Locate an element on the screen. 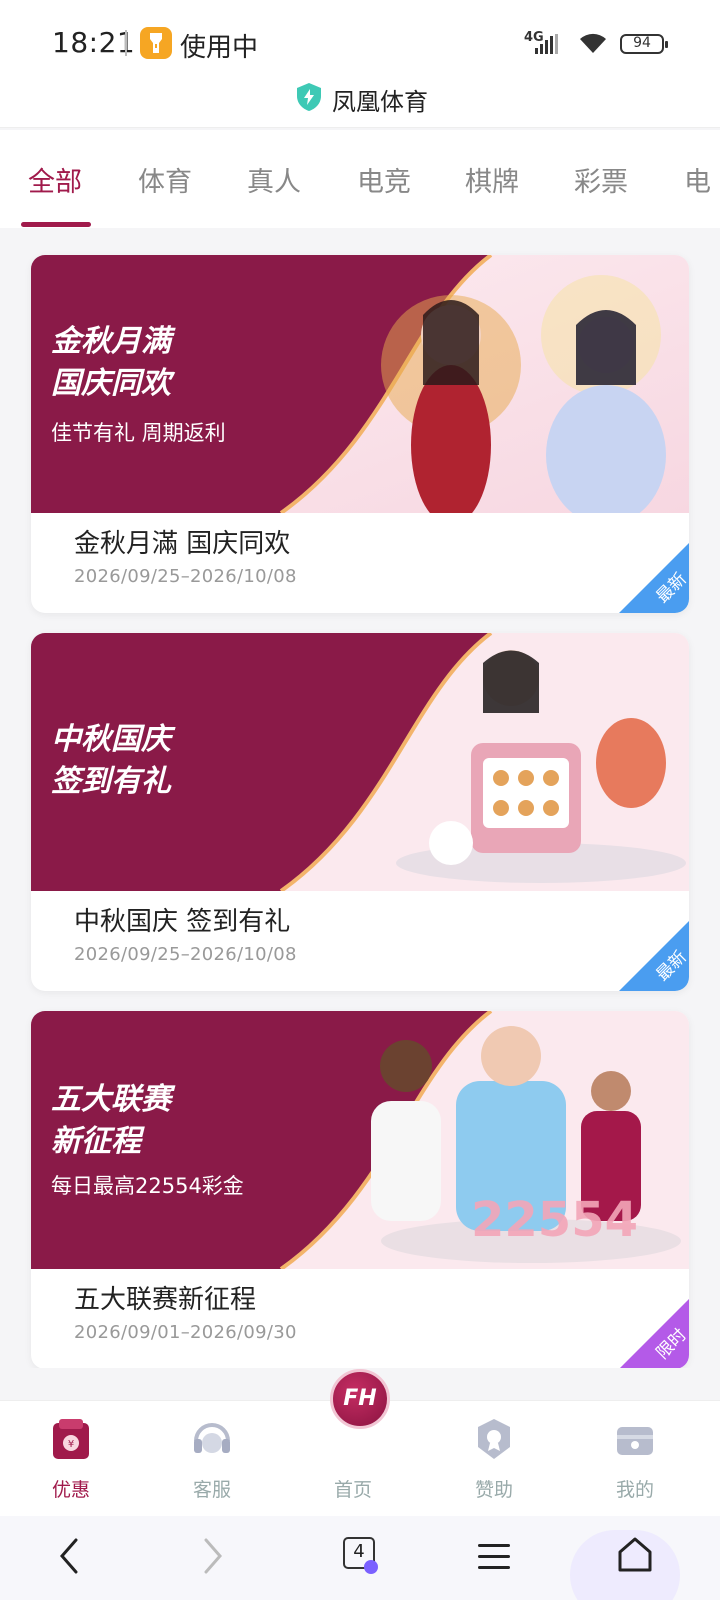 The image size is (720, 1600). battery-level: 94 is located at coordinates (642, 43).